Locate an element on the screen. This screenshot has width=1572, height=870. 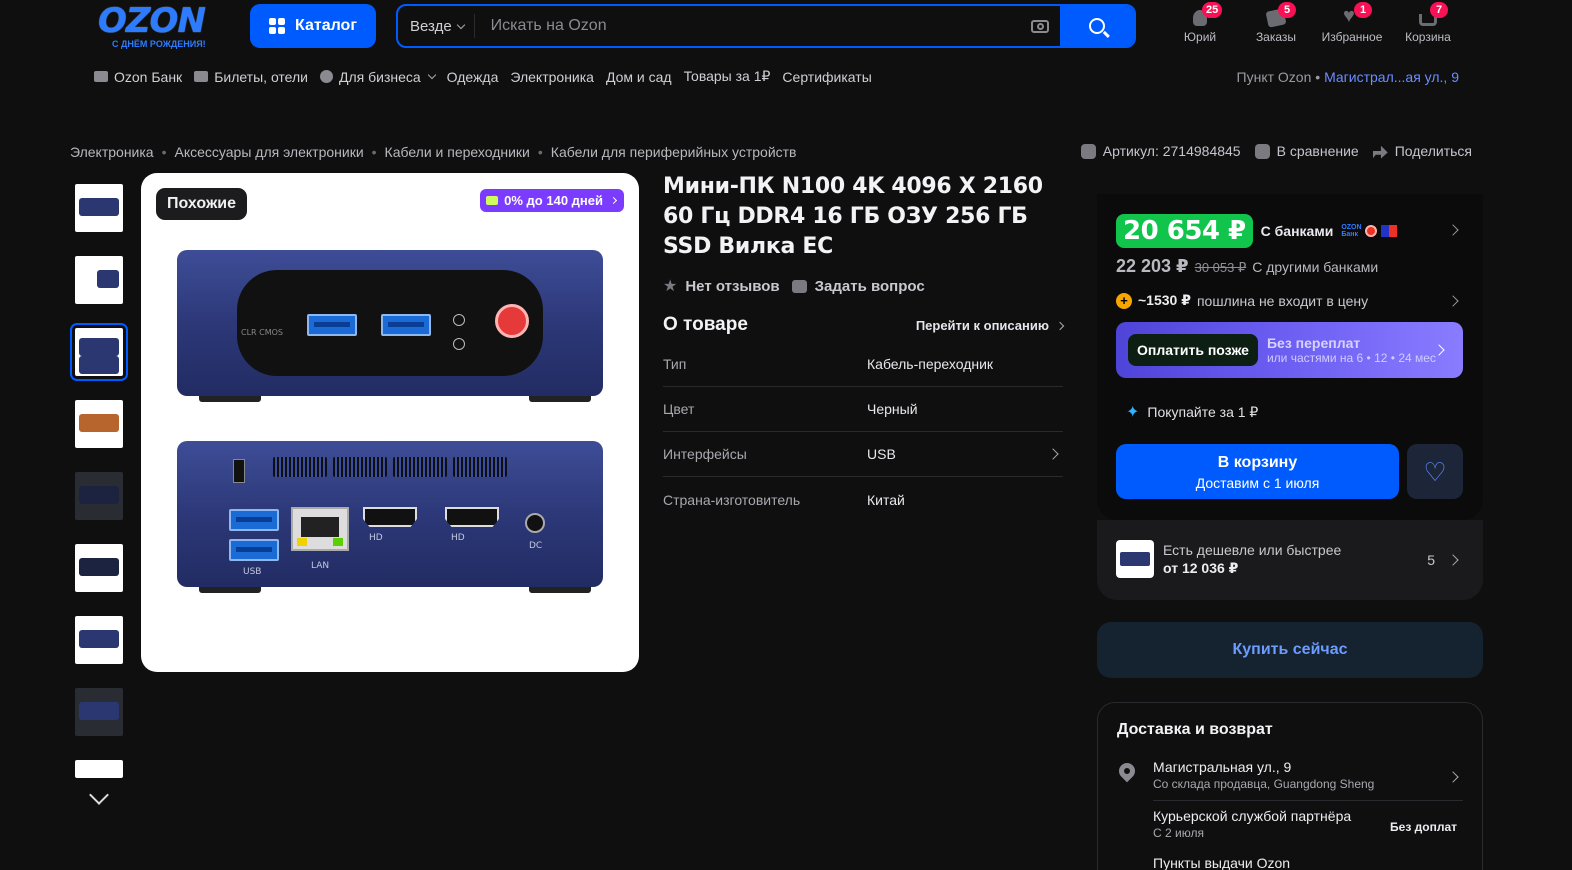
ozon-bank-logo: OZON Банк is located at coordinates (1351, 231).